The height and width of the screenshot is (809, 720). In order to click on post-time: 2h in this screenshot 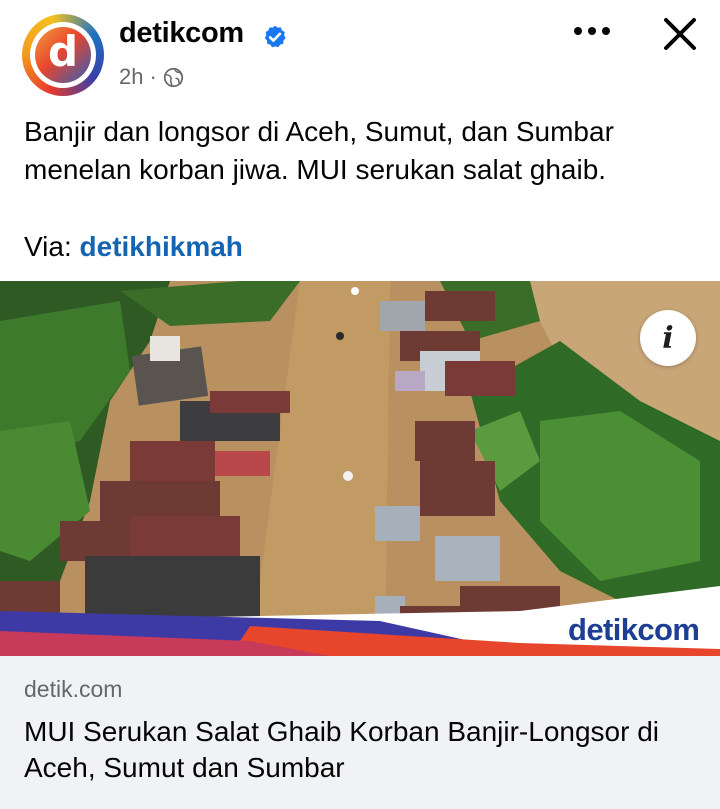, I will do `click(131, 77)`.